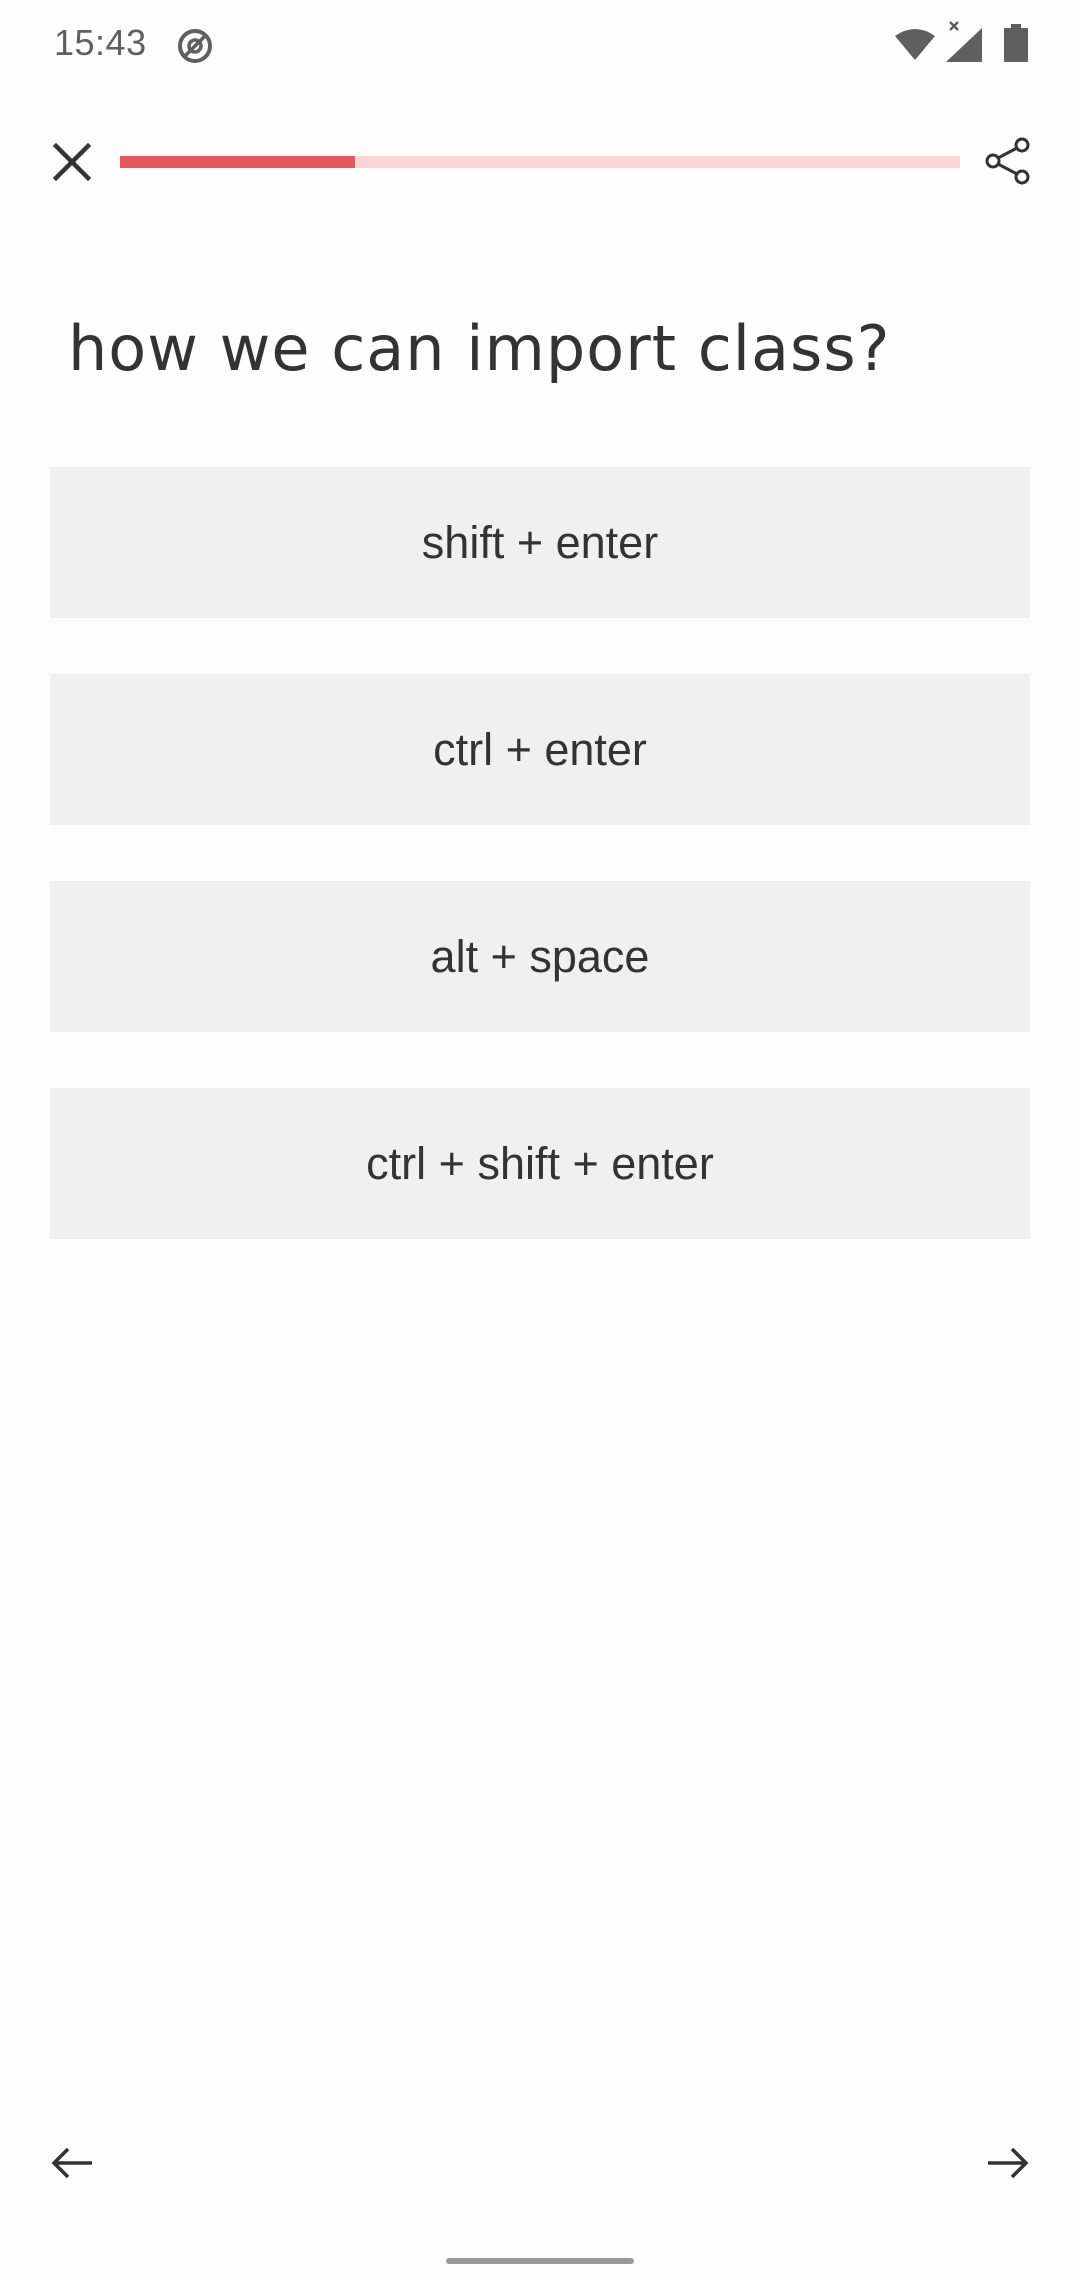 Image resolution: width=1080 pixels, height=2280 pixels. What do you see at coordinates (72, 162) in the screenshot?
I see `close-icon` at bounding box center [72, 162].